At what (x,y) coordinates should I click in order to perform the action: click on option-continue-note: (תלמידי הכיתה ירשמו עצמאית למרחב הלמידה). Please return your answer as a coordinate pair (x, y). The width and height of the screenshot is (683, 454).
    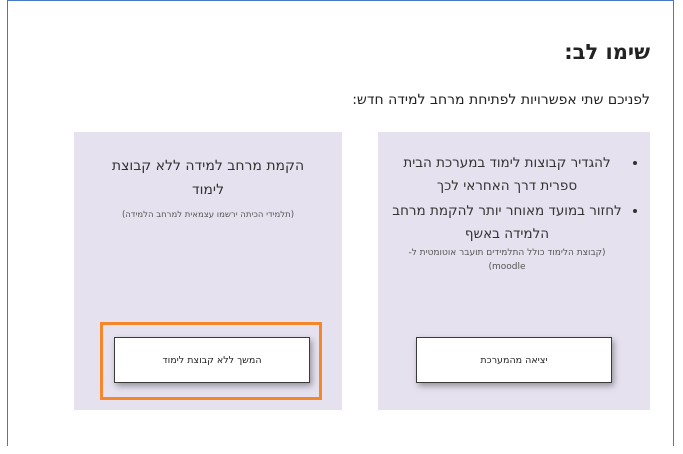
    Looking at the image, I should click on (208, 215).